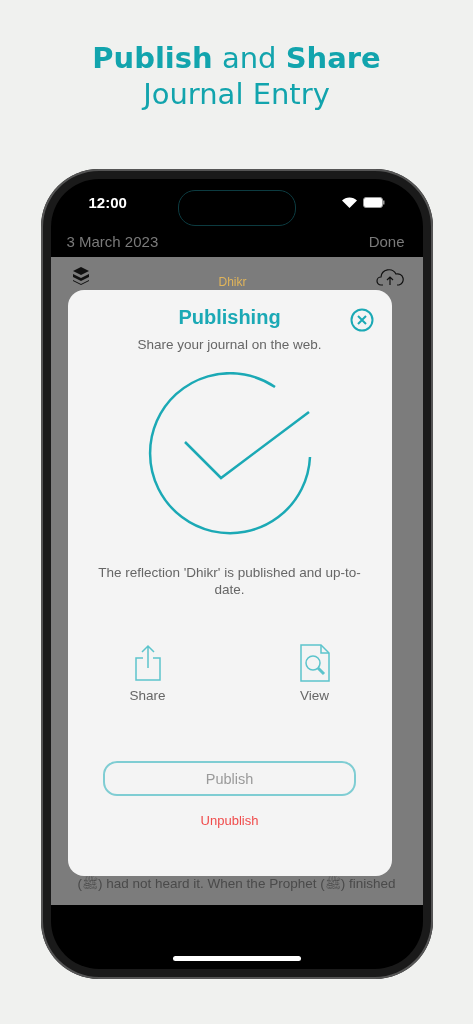 The width and height of the screenshot is (473, 1024). Describe the element at coordinates (80, 276) in the screenshot. I see `cube-stack-icon` at that location.